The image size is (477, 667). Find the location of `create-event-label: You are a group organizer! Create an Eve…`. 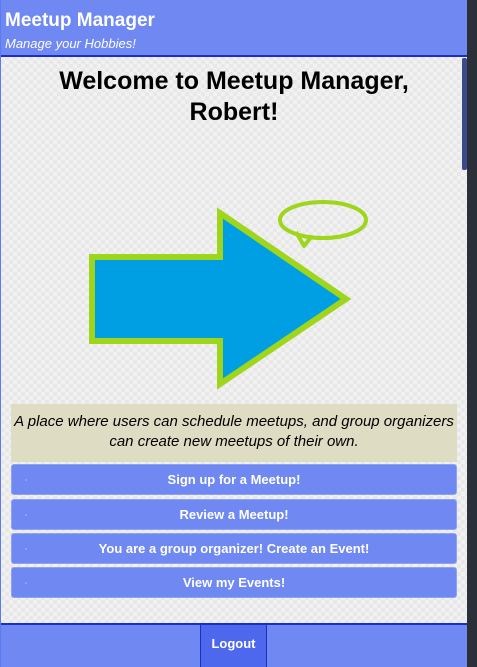

create-event-label: You are a group organizer! Create an Eve… is located at coordinates (234, 548).